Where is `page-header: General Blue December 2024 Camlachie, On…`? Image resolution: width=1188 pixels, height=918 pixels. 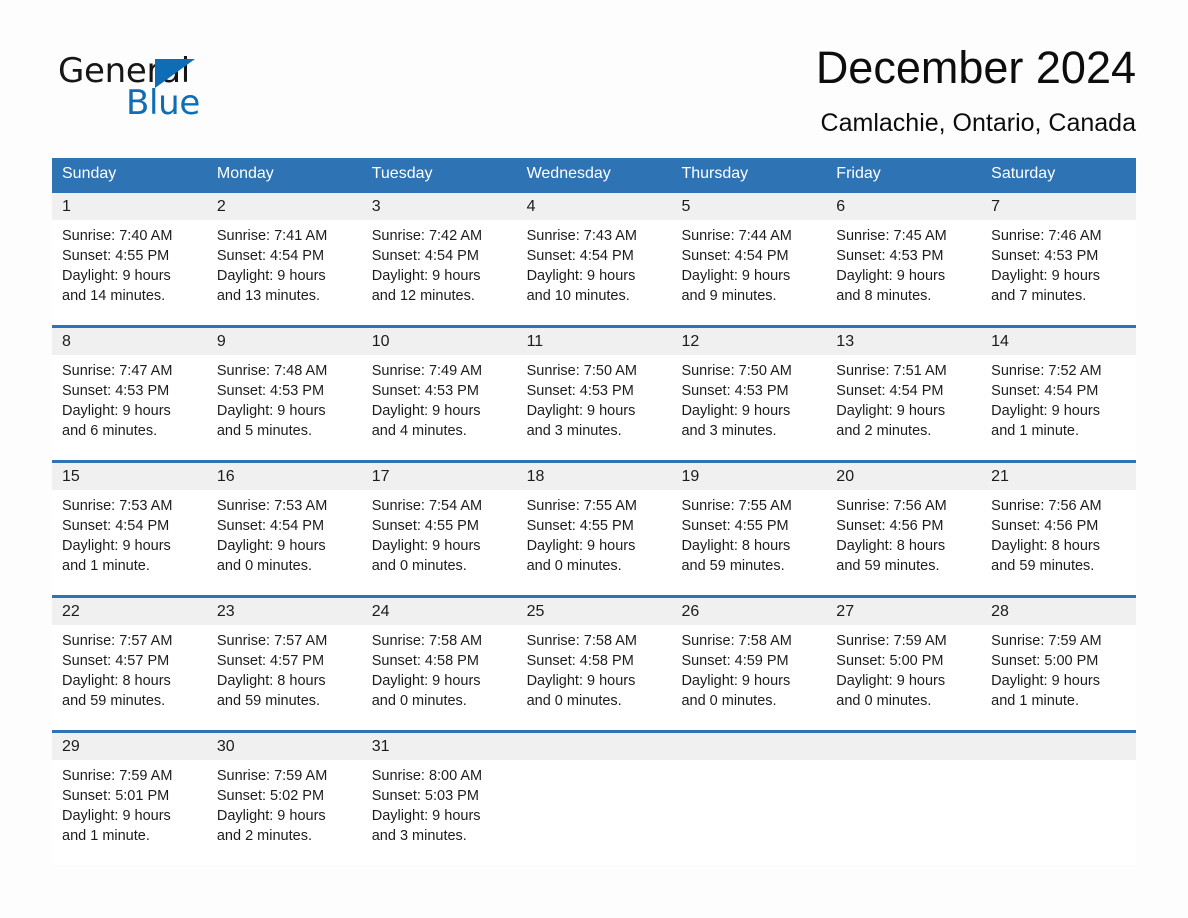 page-header: General Blue December 2024 Camlachie, On… is located at coordinates (594, 94).